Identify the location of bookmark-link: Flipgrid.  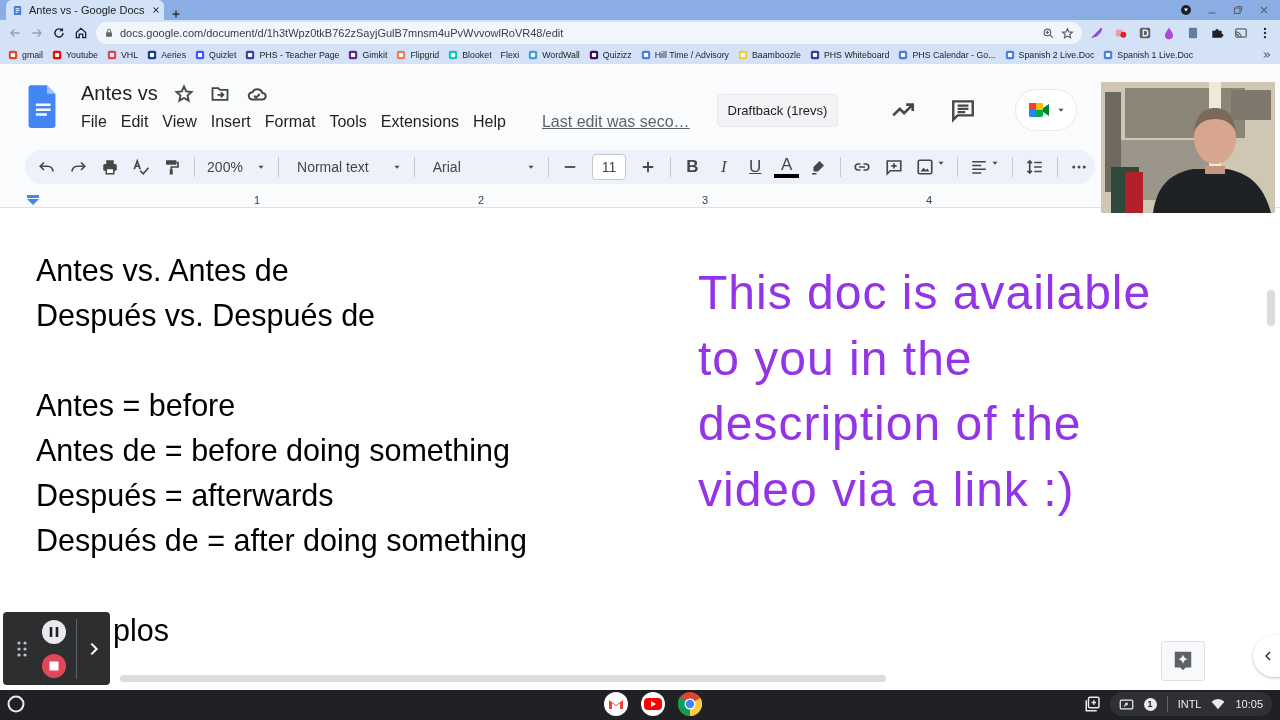
(425, 55).